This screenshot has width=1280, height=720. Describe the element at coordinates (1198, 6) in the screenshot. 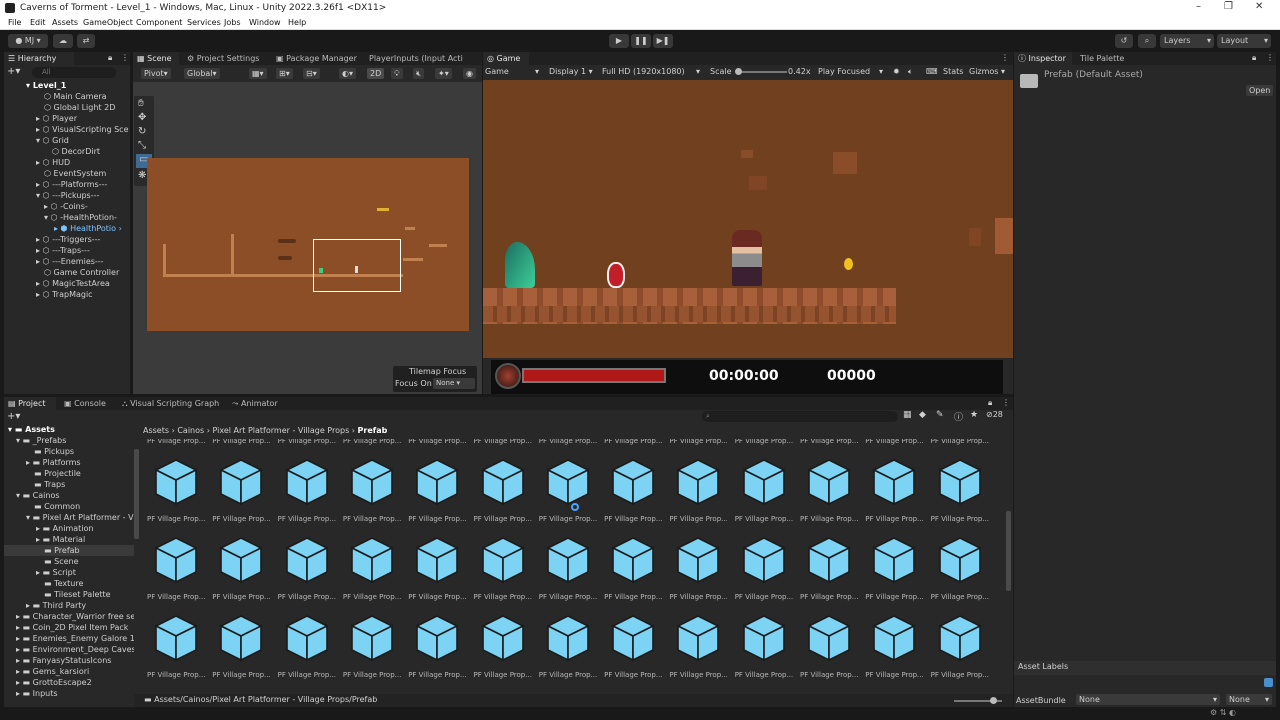

I see `minimize-button: –` at that location.